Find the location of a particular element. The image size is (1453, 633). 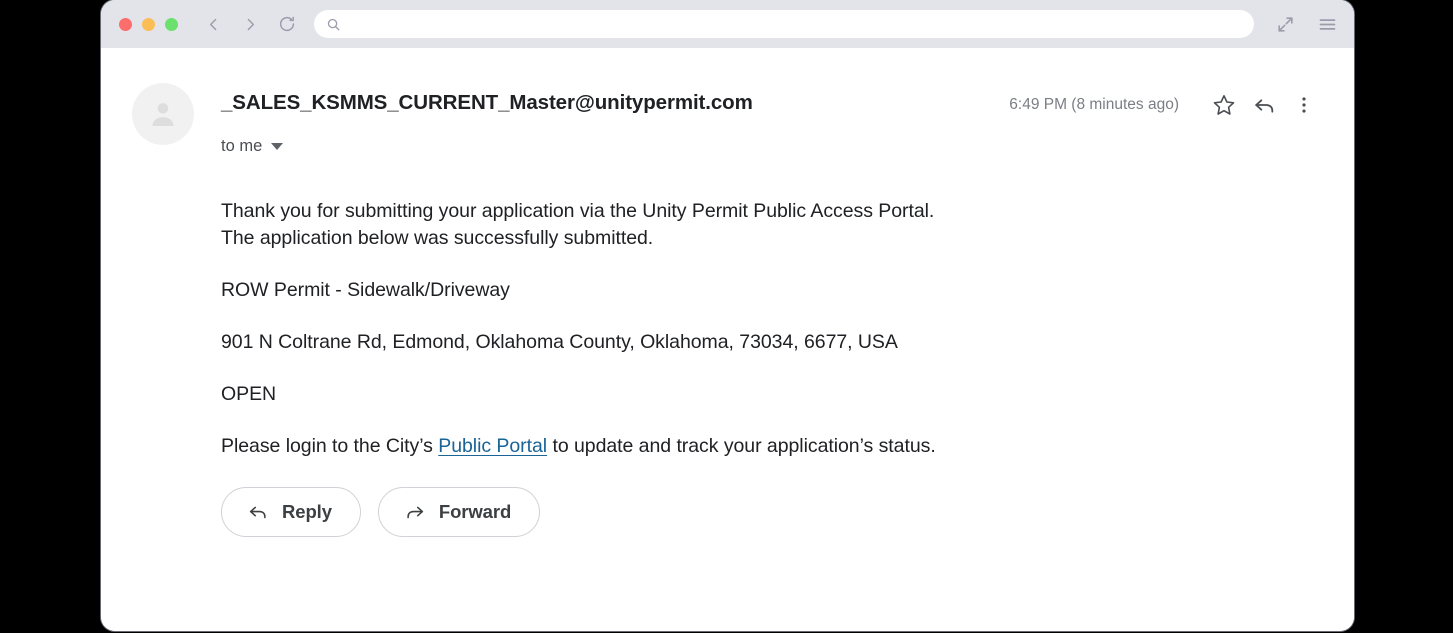

reply-button: Reply is located at coordinates (291, 512).